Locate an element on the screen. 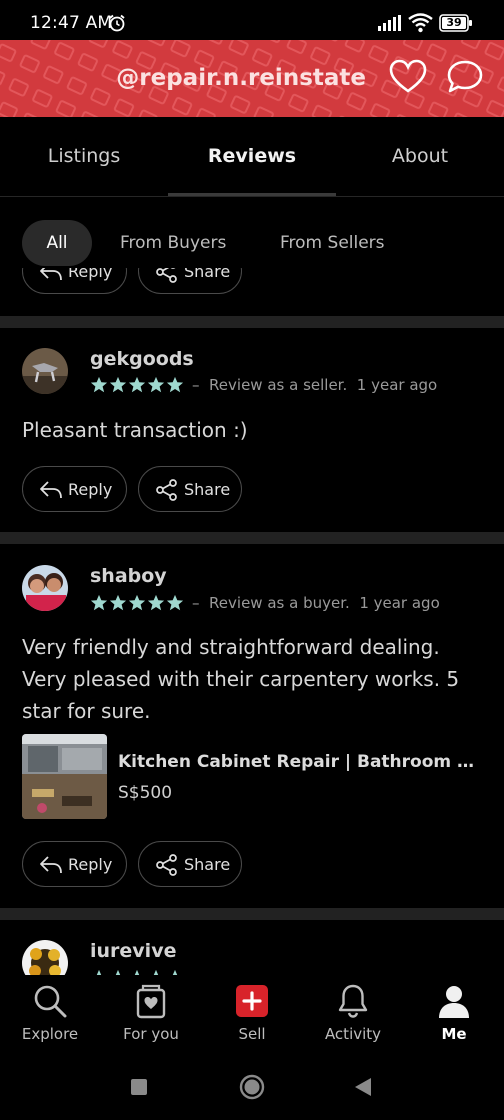 Image resolution: width=504 pixels, height=1120 pixels. profile-header-banner: @repair.n.reinstate is located at coordinates (252, 78).